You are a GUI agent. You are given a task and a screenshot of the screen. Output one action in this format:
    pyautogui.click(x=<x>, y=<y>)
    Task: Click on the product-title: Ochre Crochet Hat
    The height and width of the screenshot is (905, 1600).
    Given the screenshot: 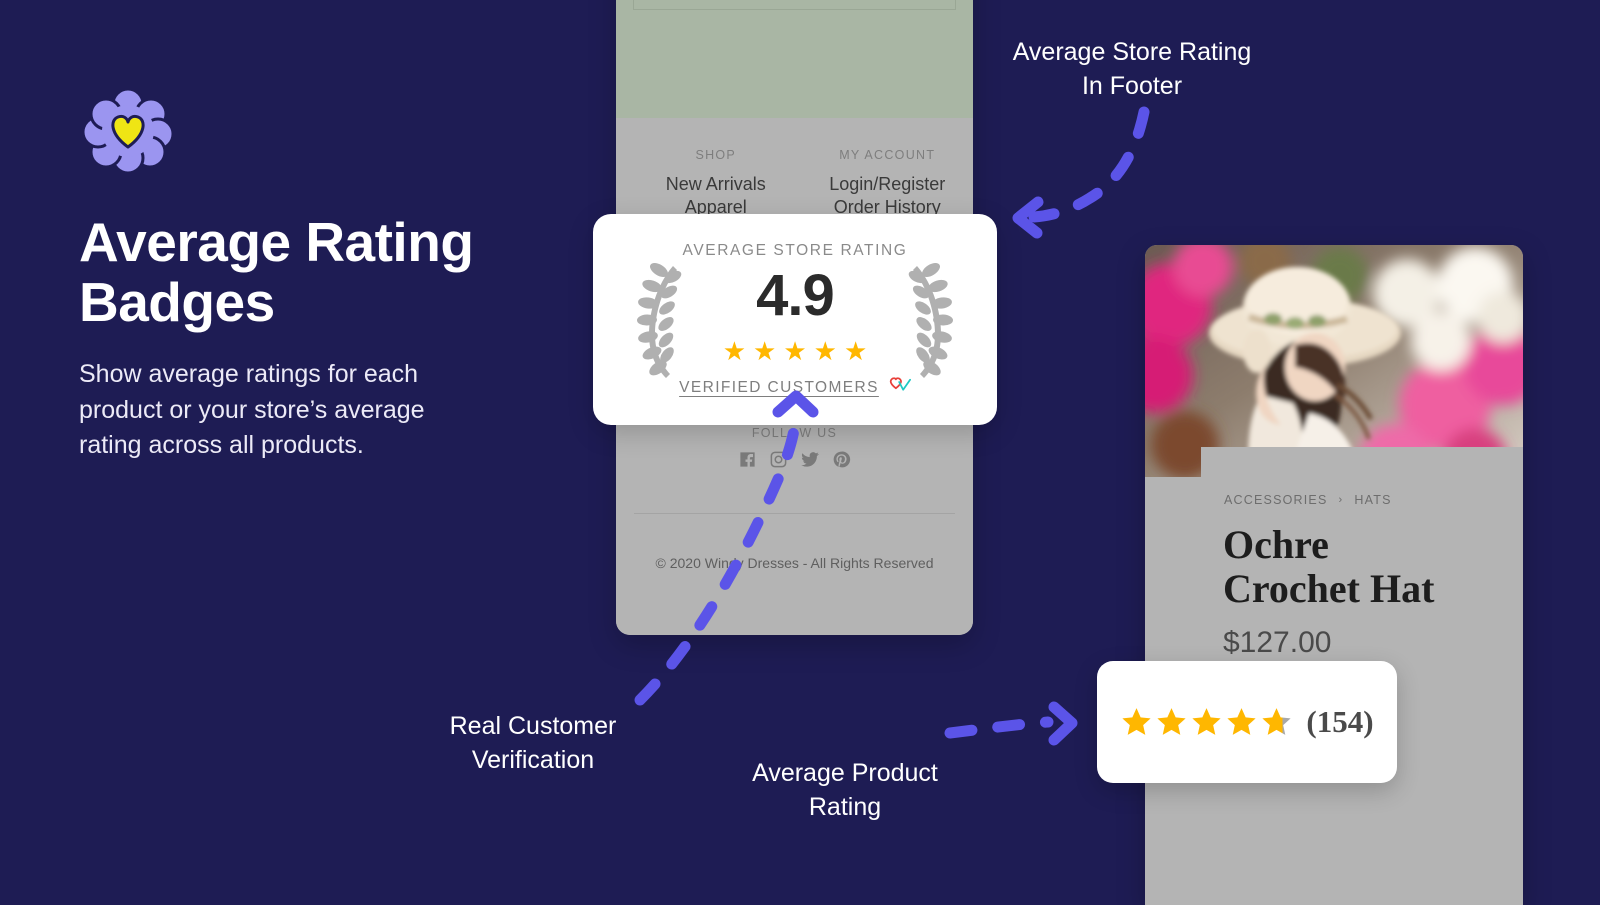 What is the action you would take?
    pyautogui.click(x=1366, y=566)
    